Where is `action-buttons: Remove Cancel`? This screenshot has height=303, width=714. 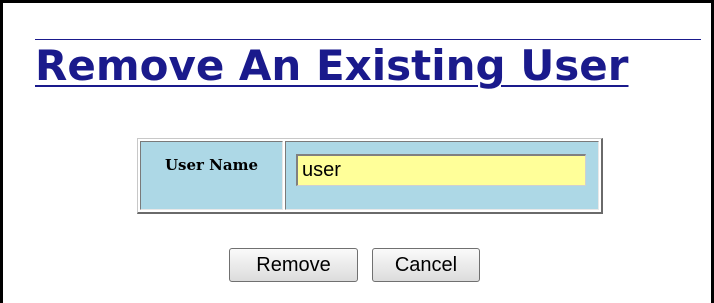
action-buttons: Remove Cancel is located at coordinates (354, 265).